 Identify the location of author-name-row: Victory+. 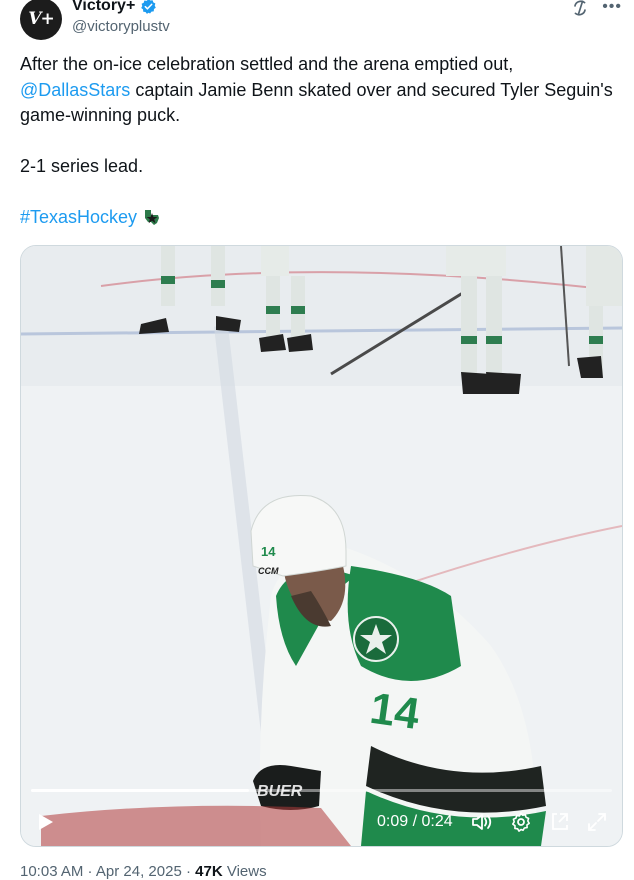
(114, 7).